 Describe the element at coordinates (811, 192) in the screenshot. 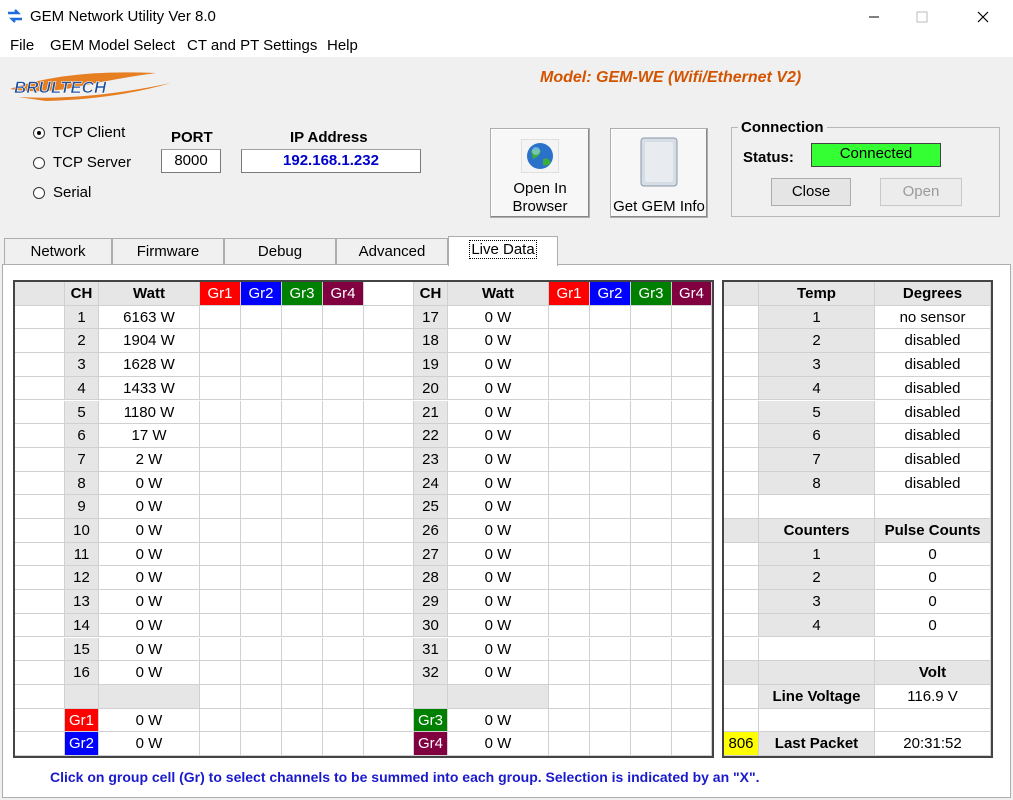

I see `close-button: Close` at that location.